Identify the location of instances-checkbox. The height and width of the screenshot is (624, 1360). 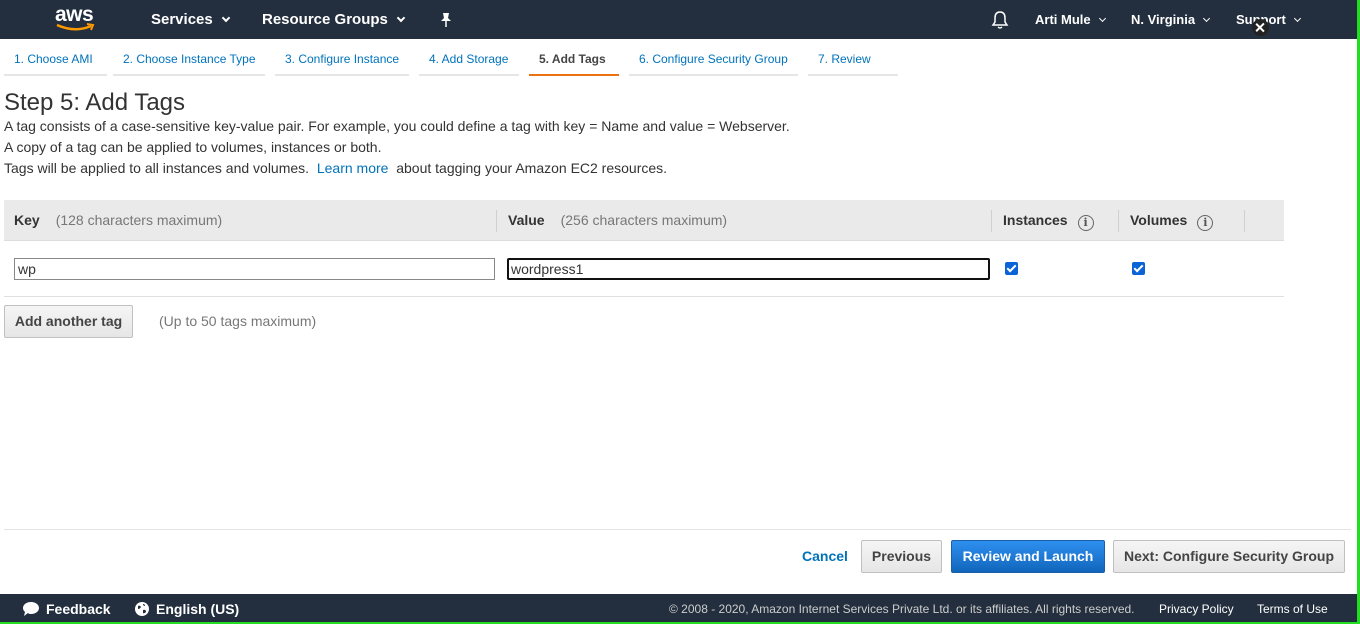
(1011, 268).